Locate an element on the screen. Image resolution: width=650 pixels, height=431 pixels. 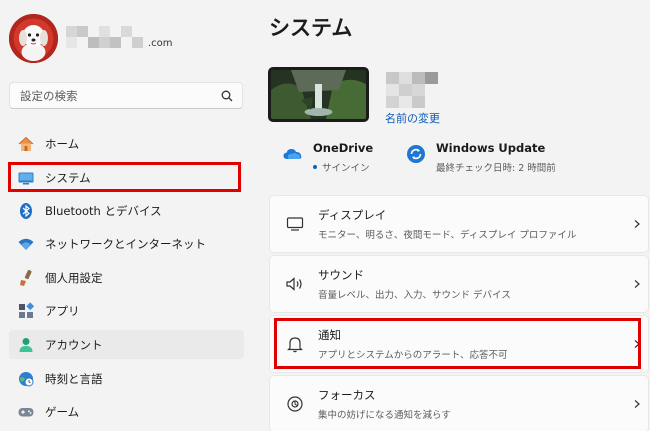
brush-icon is located at coordinates (26, 278).